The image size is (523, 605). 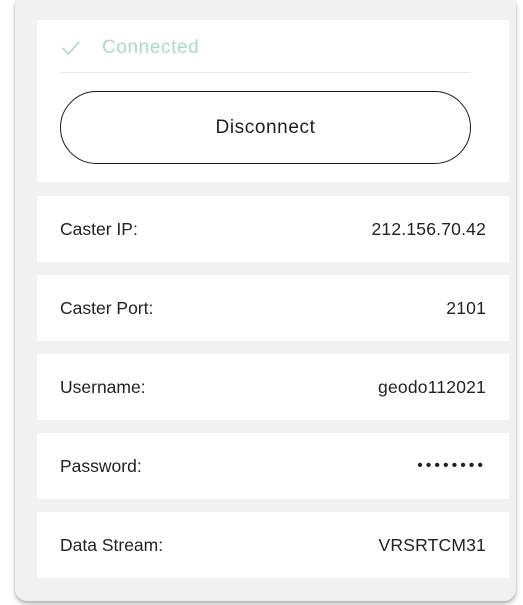 I want to click on caster-port-value: 2101, so click(x=466, y=307).